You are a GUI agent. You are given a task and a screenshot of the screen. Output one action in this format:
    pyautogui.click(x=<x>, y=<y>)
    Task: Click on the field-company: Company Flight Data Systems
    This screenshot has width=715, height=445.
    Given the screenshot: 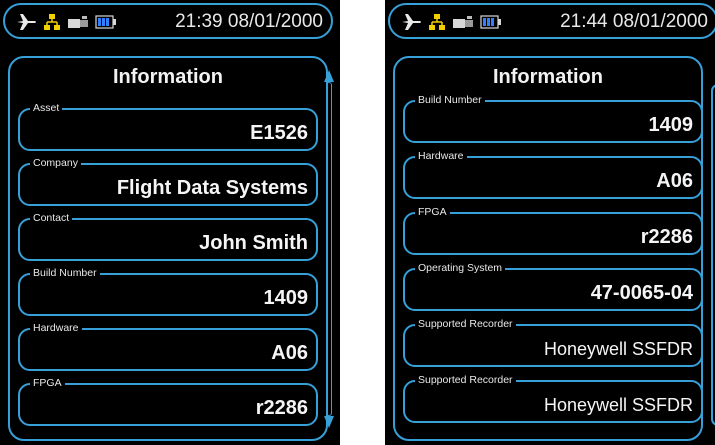 What is the action you would take?
    pyautogui.click(x=168, y=181)
    